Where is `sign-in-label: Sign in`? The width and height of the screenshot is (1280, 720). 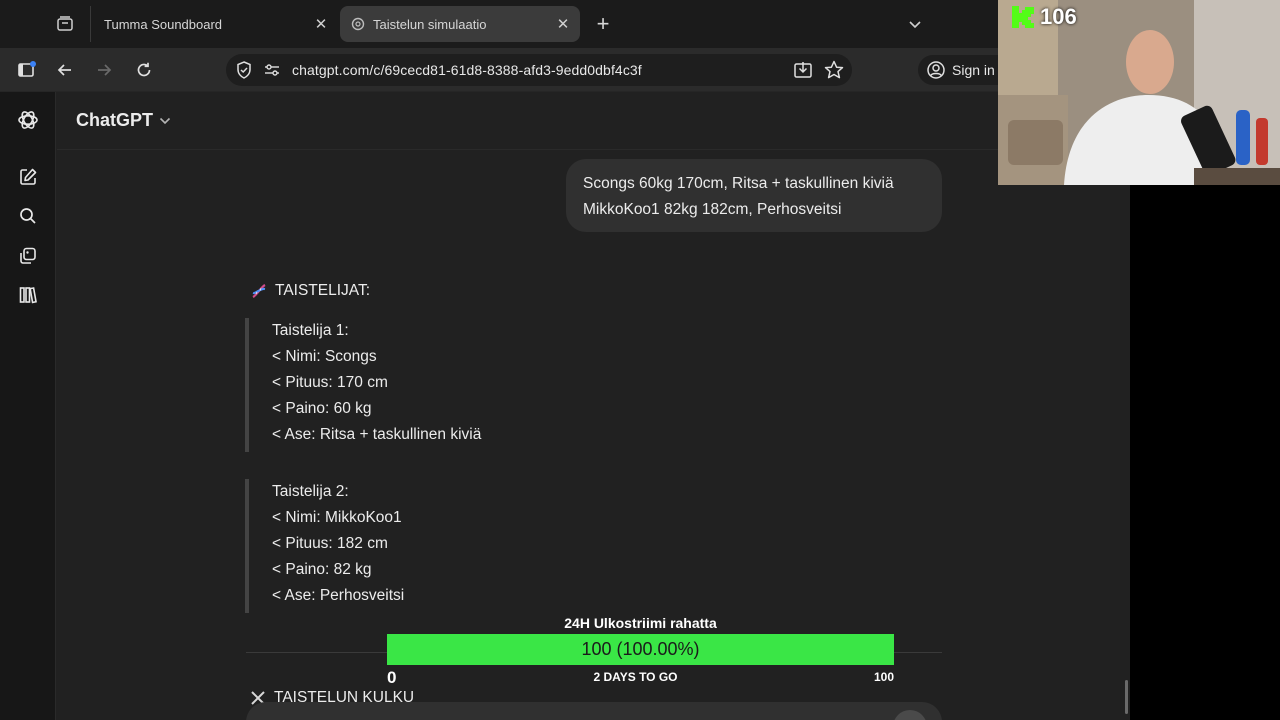 sign-in-label: Sign in is located at coordinates (973, 70).